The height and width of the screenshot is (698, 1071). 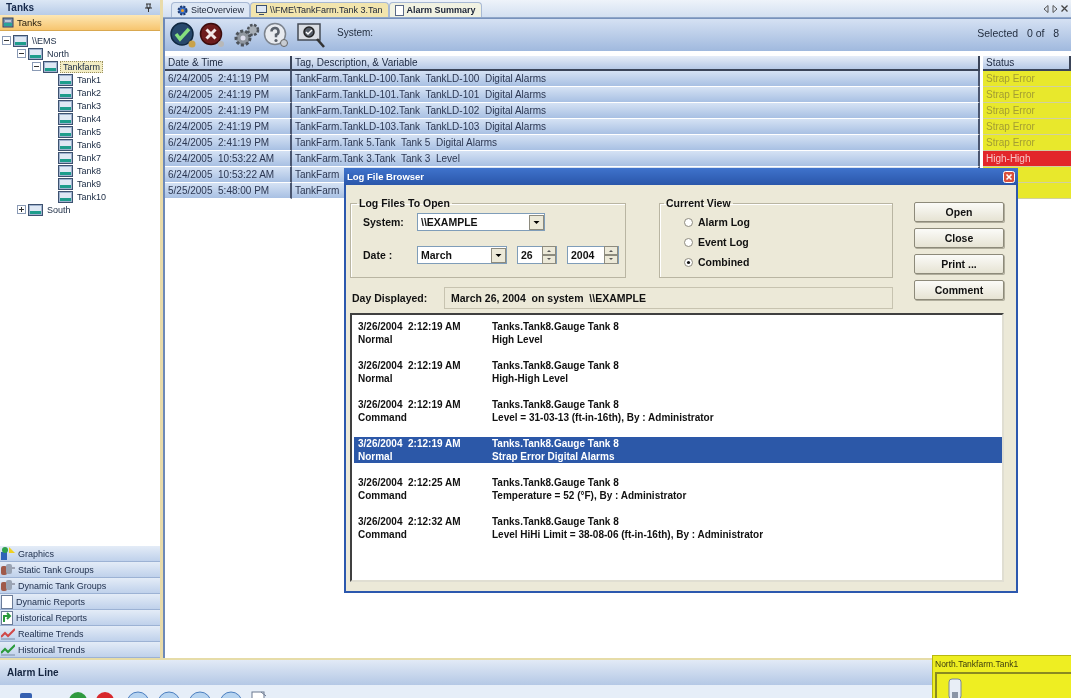 What do you see at coordinates (89, 144) in the screenshot?
I see `tree-item: Tank6` at bounding box center [89, 144].